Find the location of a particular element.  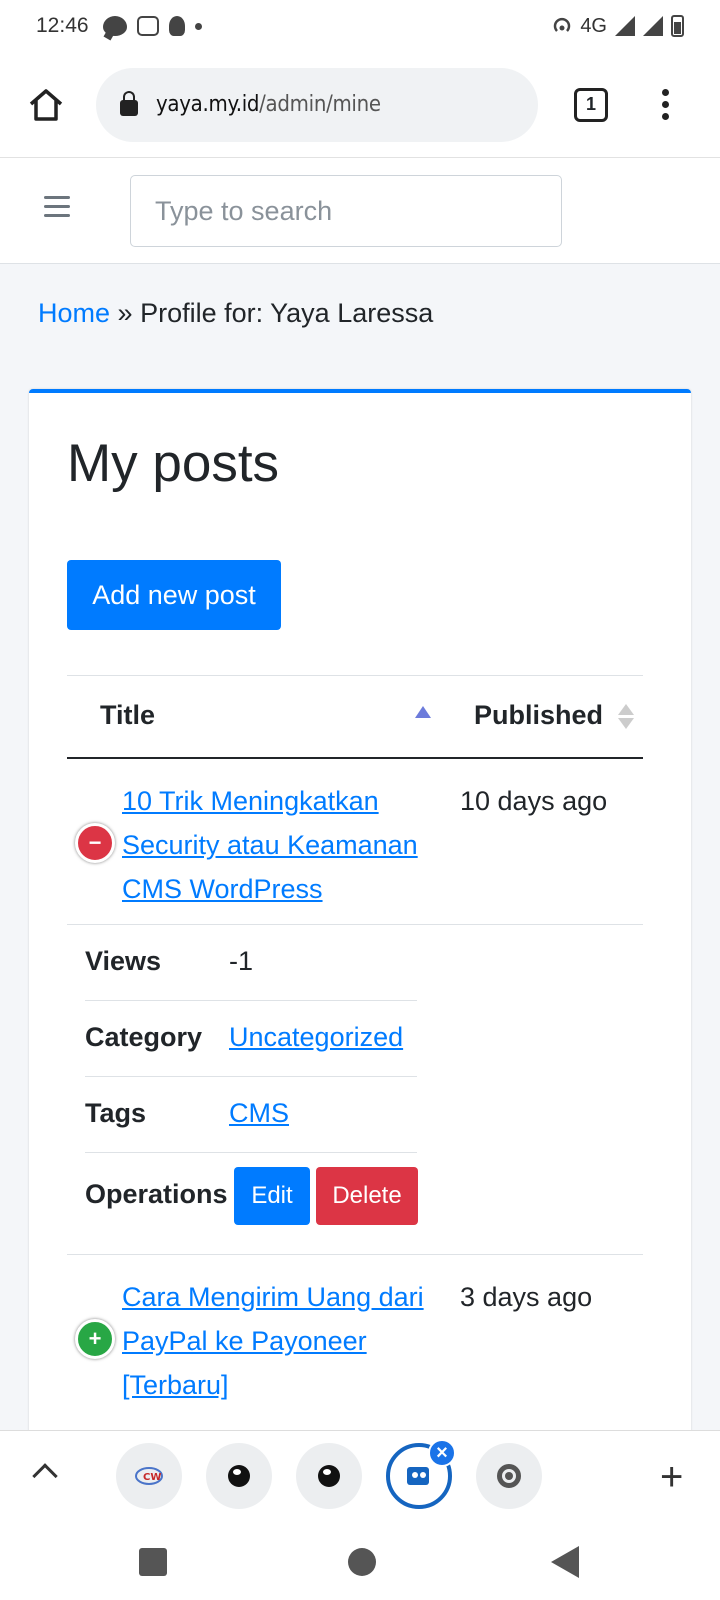

column-header-published: Published is located at coordinates (538, 715).